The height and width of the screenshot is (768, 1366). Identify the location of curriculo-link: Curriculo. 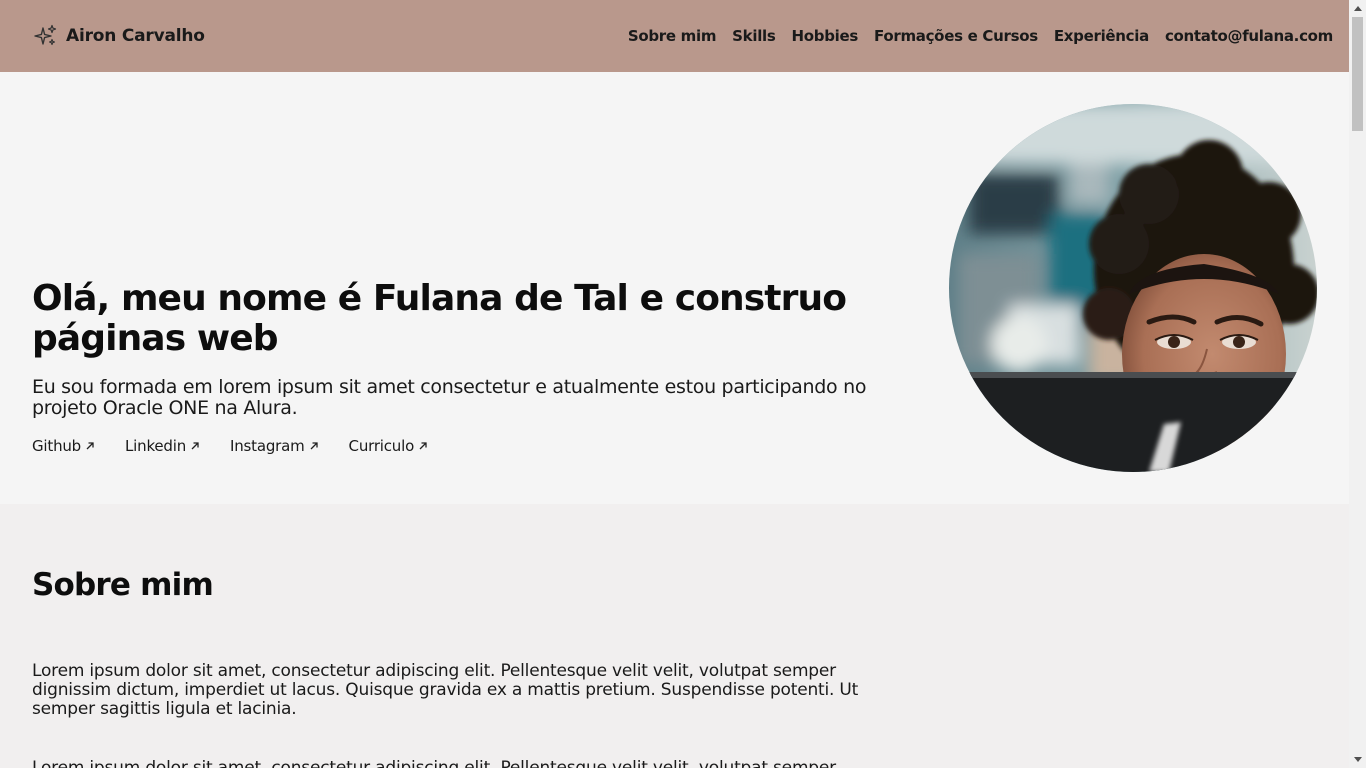
(389, 446).